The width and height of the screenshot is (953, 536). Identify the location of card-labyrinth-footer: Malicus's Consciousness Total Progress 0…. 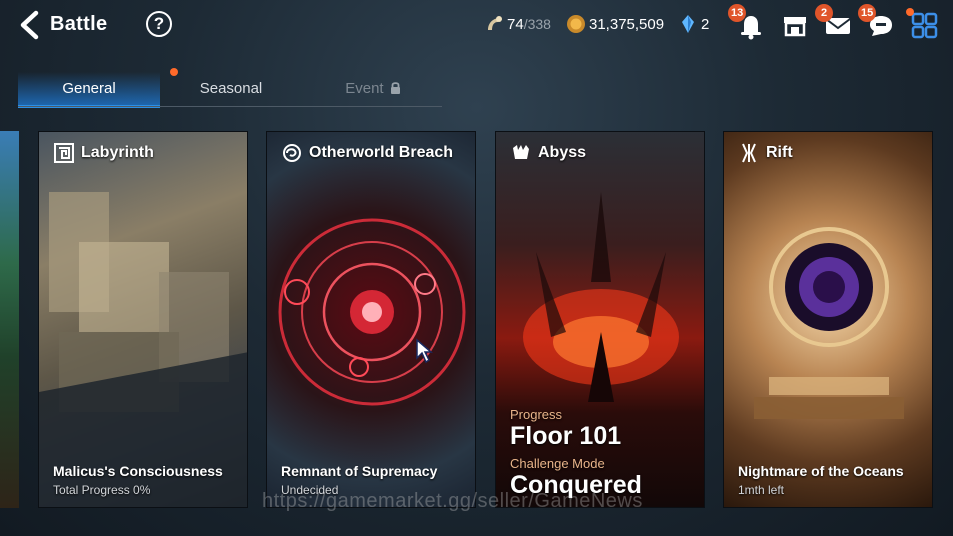
(146, 480).